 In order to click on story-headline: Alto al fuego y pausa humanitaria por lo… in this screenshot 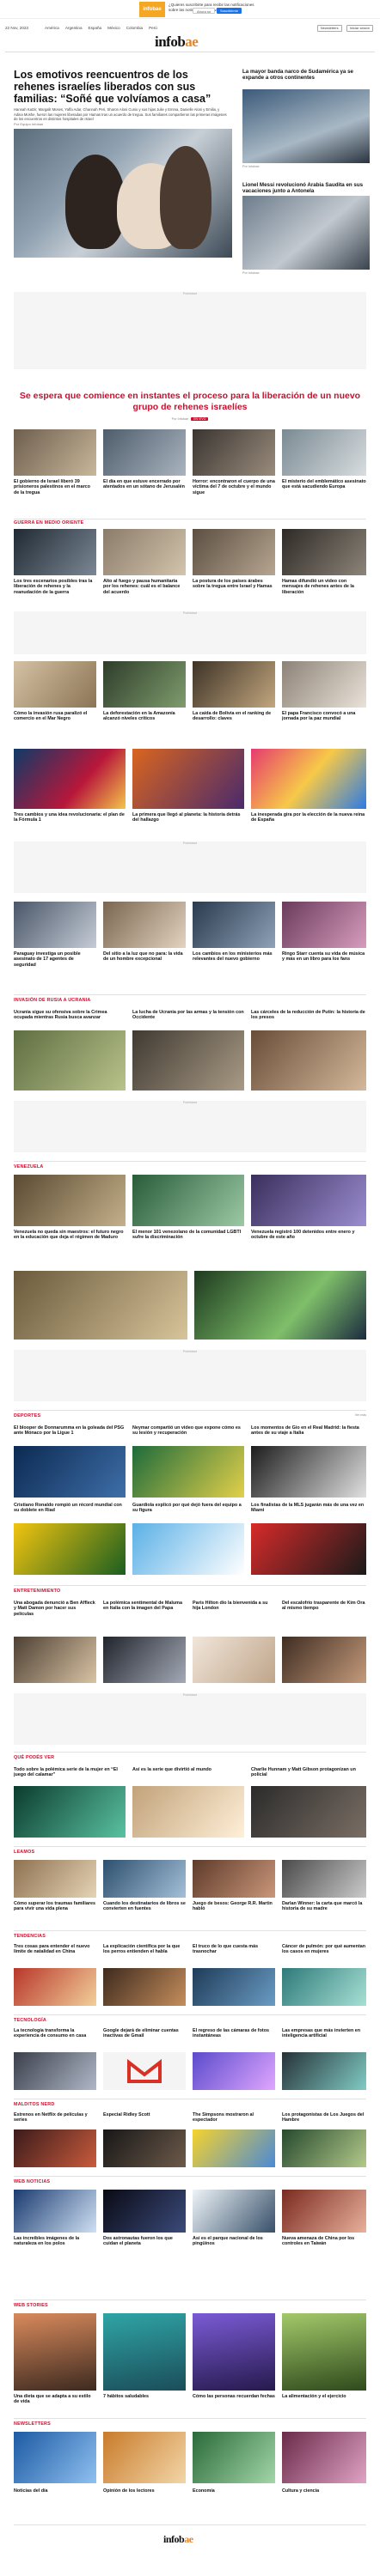, I will do `click(144, 587)`.